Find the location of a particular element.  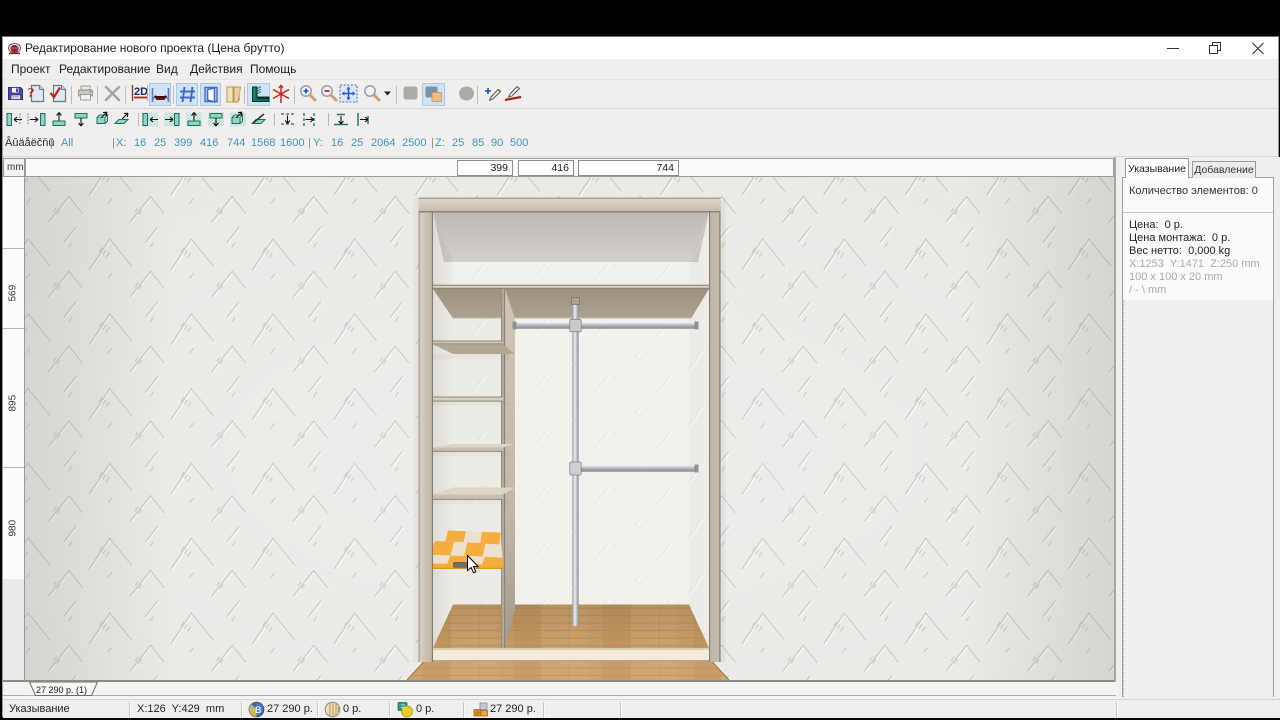

svg-text: B is located at coordinates (258, 710).